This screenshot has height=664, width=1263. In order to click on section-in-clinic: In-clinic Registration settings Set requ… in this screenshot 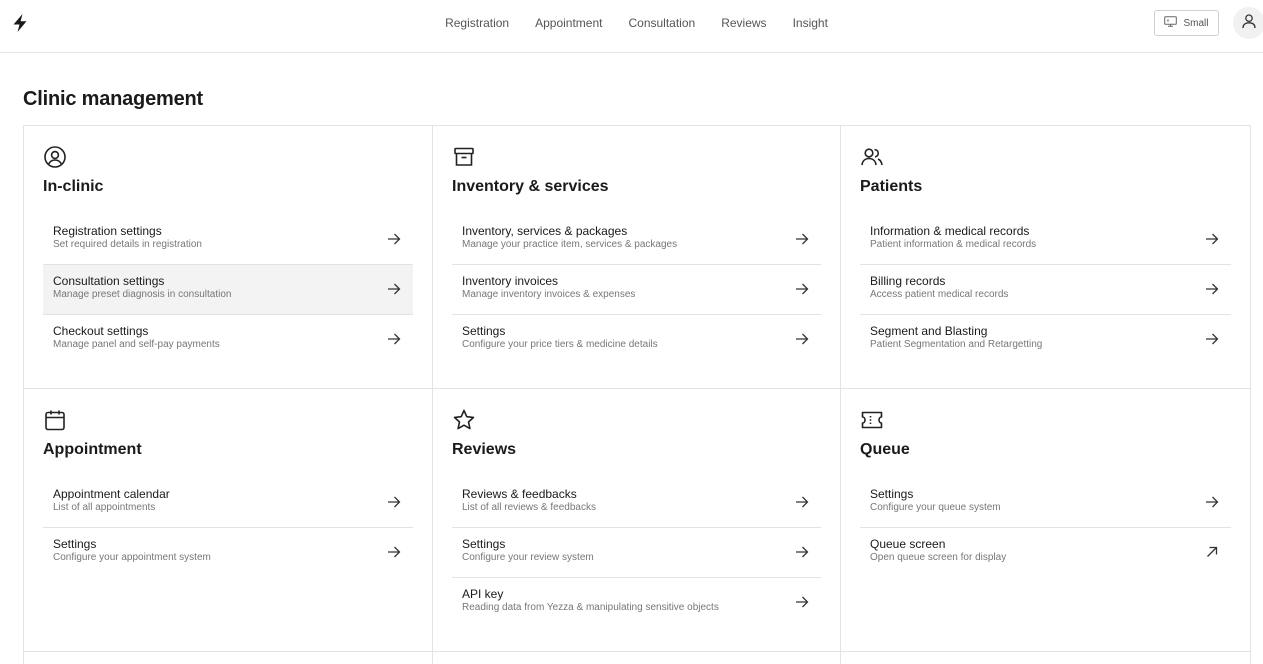, I will do `click(228, 257)`.